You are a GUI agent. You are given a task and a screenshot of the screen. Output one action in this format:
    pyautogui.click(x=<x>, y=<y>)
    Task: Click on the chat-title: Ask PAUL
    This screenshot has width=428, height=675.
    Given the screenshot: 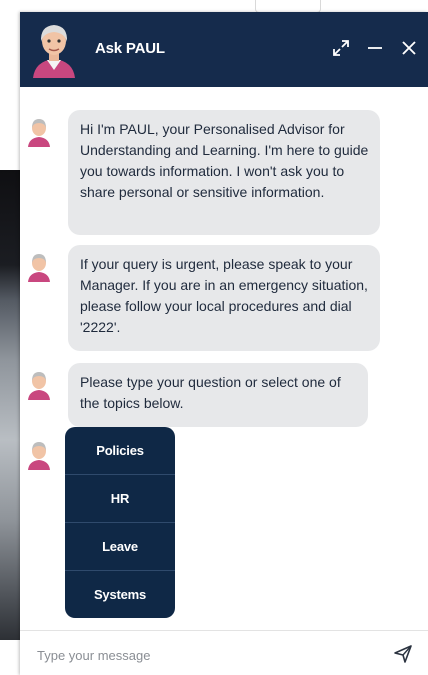 What is the action you would take?
    pyautogui.click(x=130, y=48)
    